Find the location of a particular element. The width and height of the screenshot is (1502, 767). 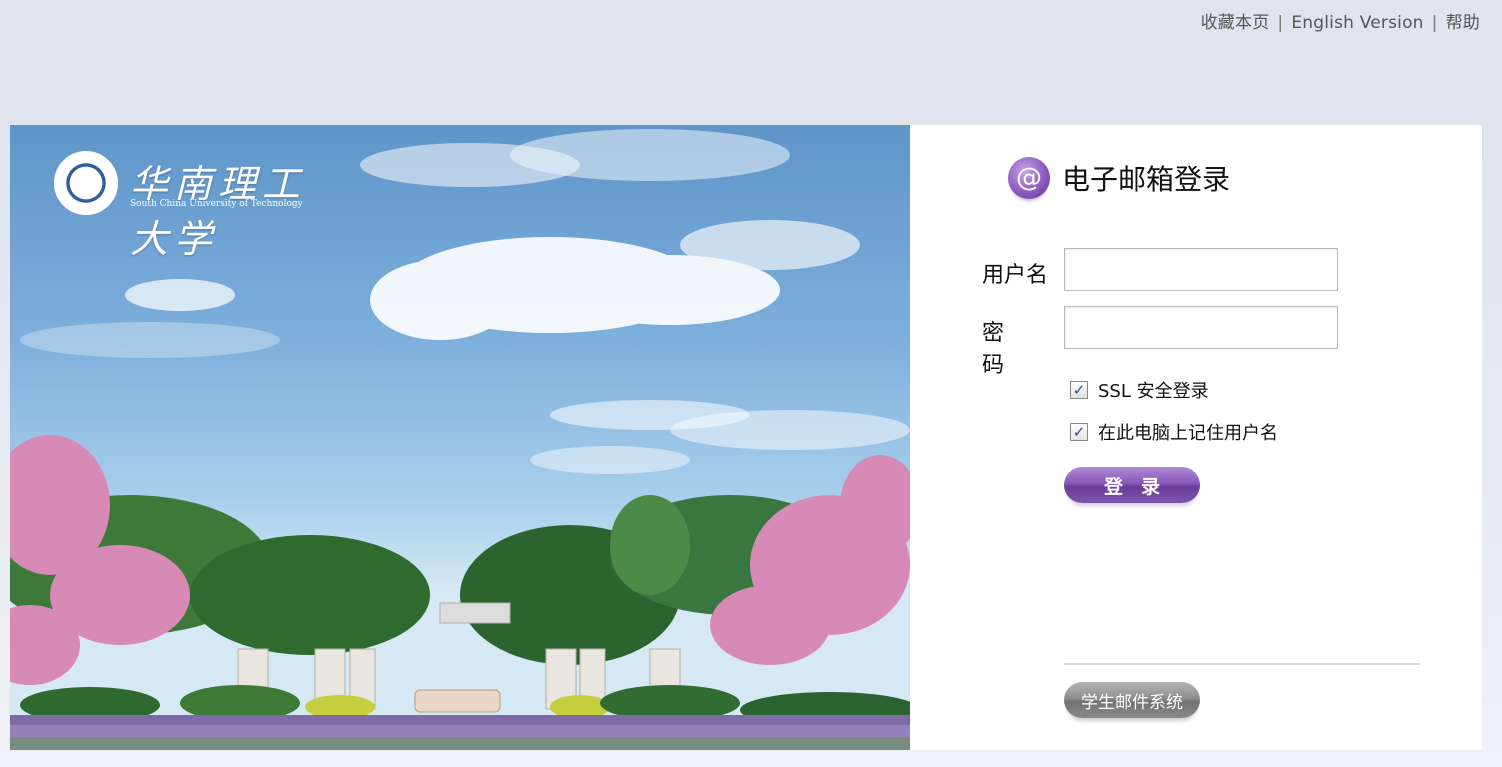

username-input is located at coordinates (1201, 269).